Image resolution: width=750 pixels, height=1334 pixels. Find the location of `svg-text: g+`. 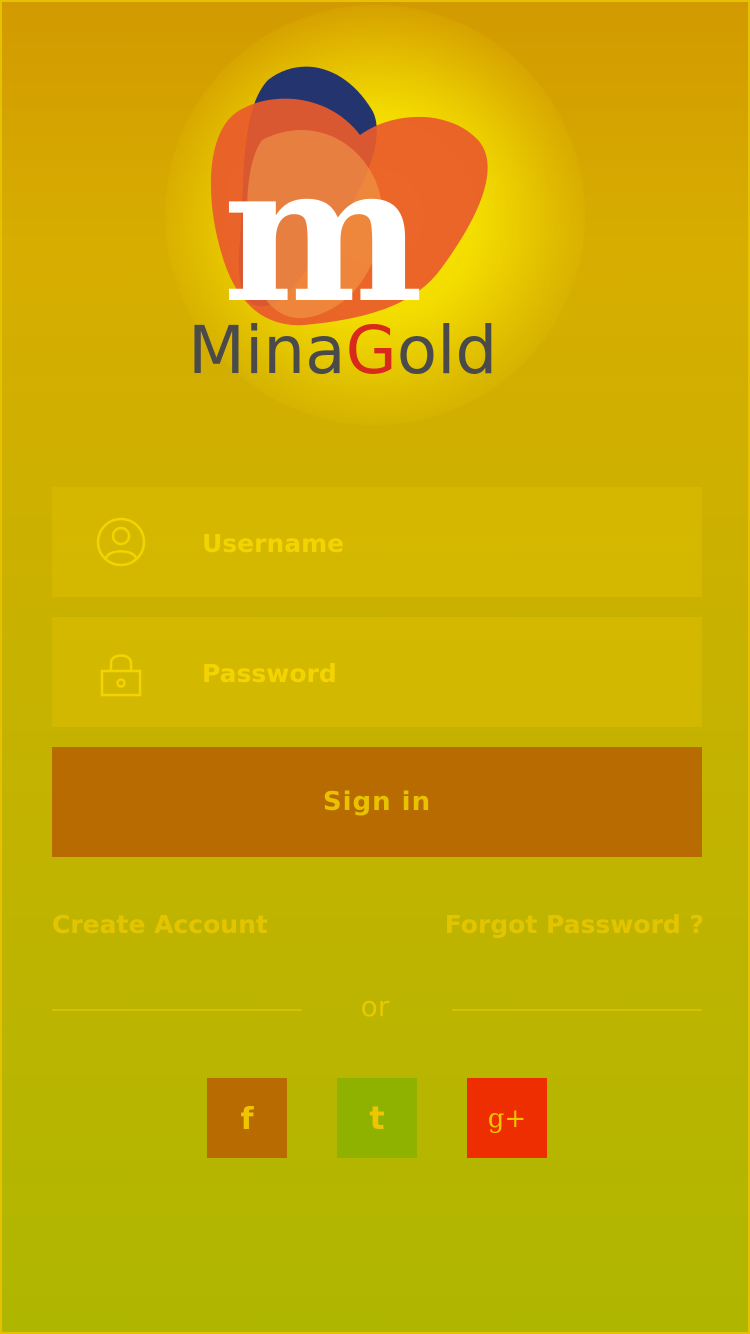

svg-text: g+ is located at coordinates (507, 1119).